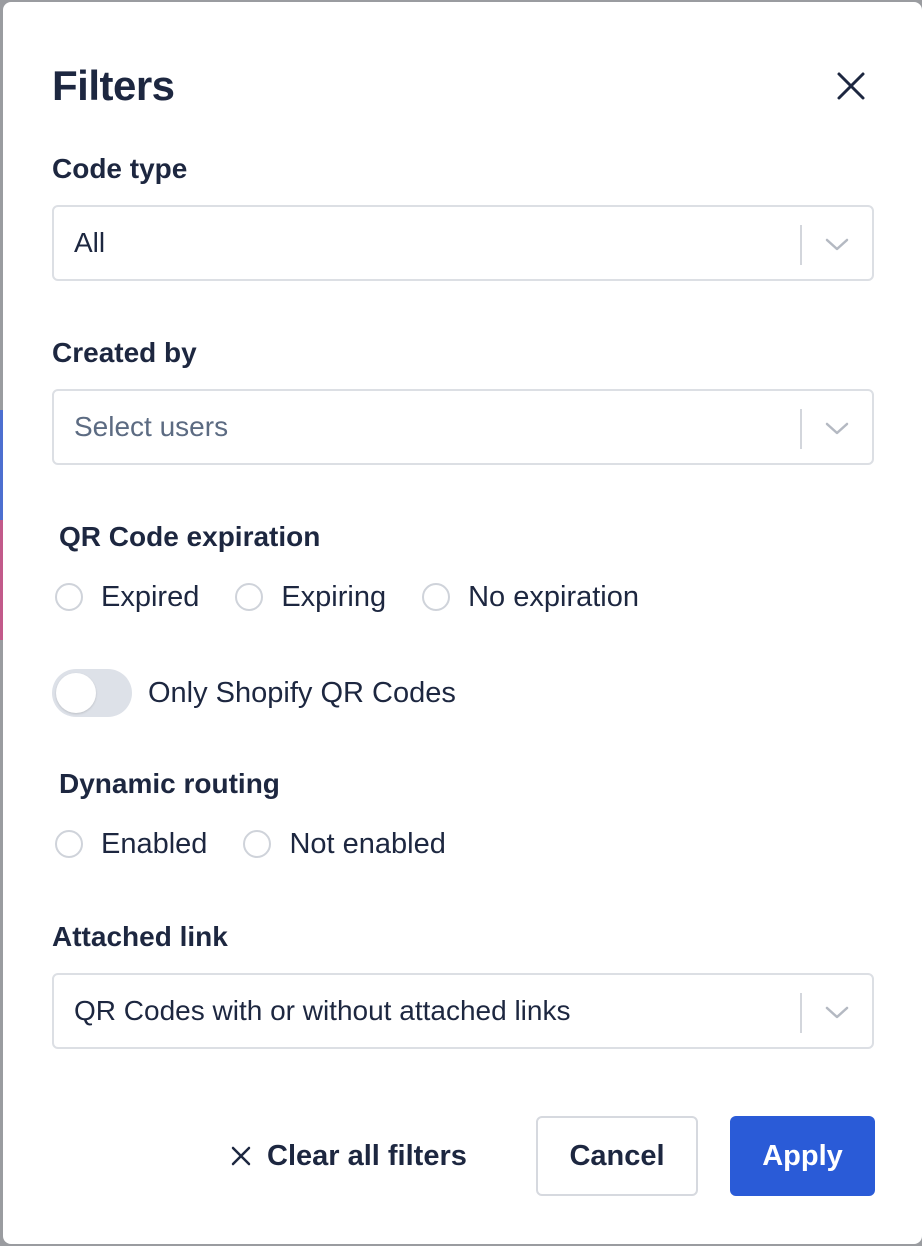  I want to click on dynamic-routing-label: Dynamic routing, so click(169, 783).